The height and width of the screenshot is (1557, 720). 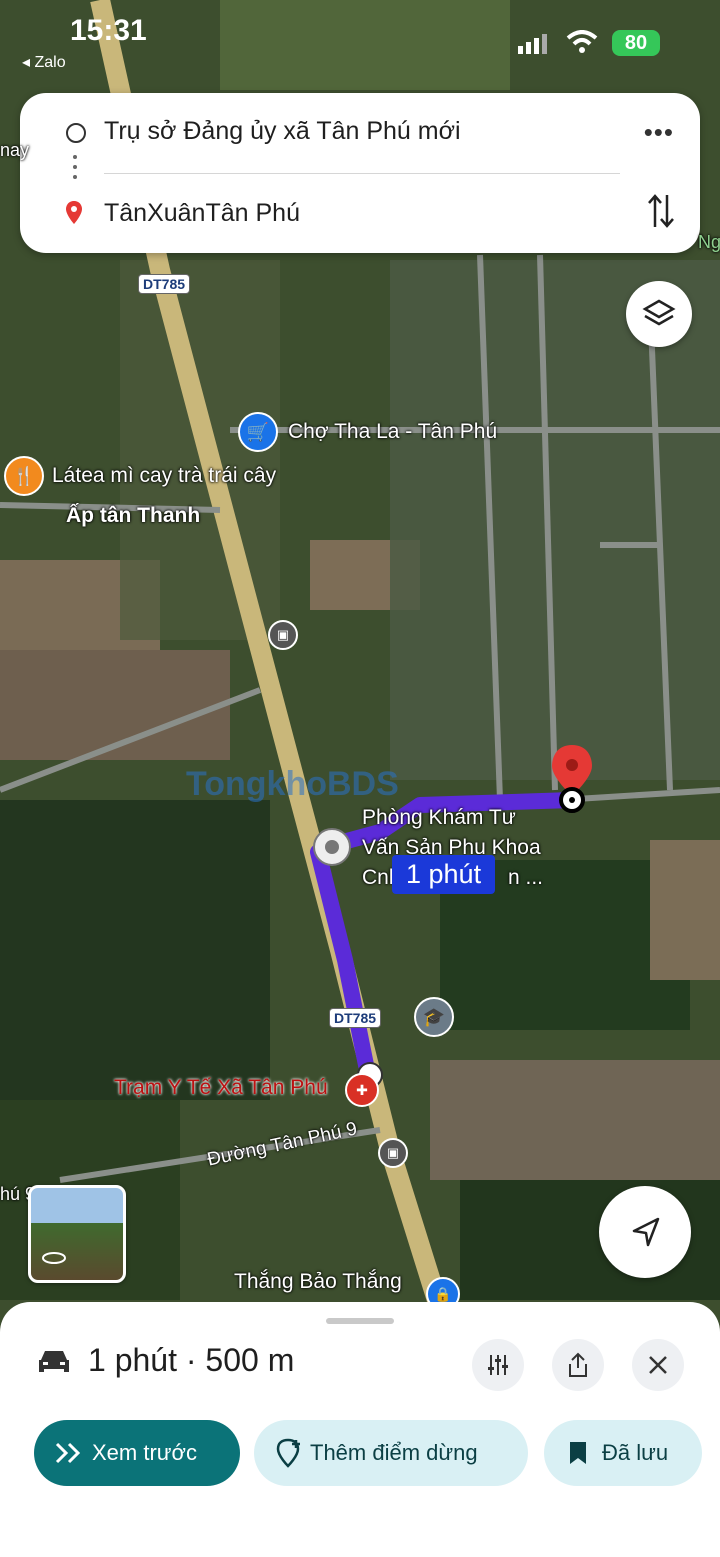 I want to click on route-summary: 1 phút · 500 m, so click(x=191, y=1360).